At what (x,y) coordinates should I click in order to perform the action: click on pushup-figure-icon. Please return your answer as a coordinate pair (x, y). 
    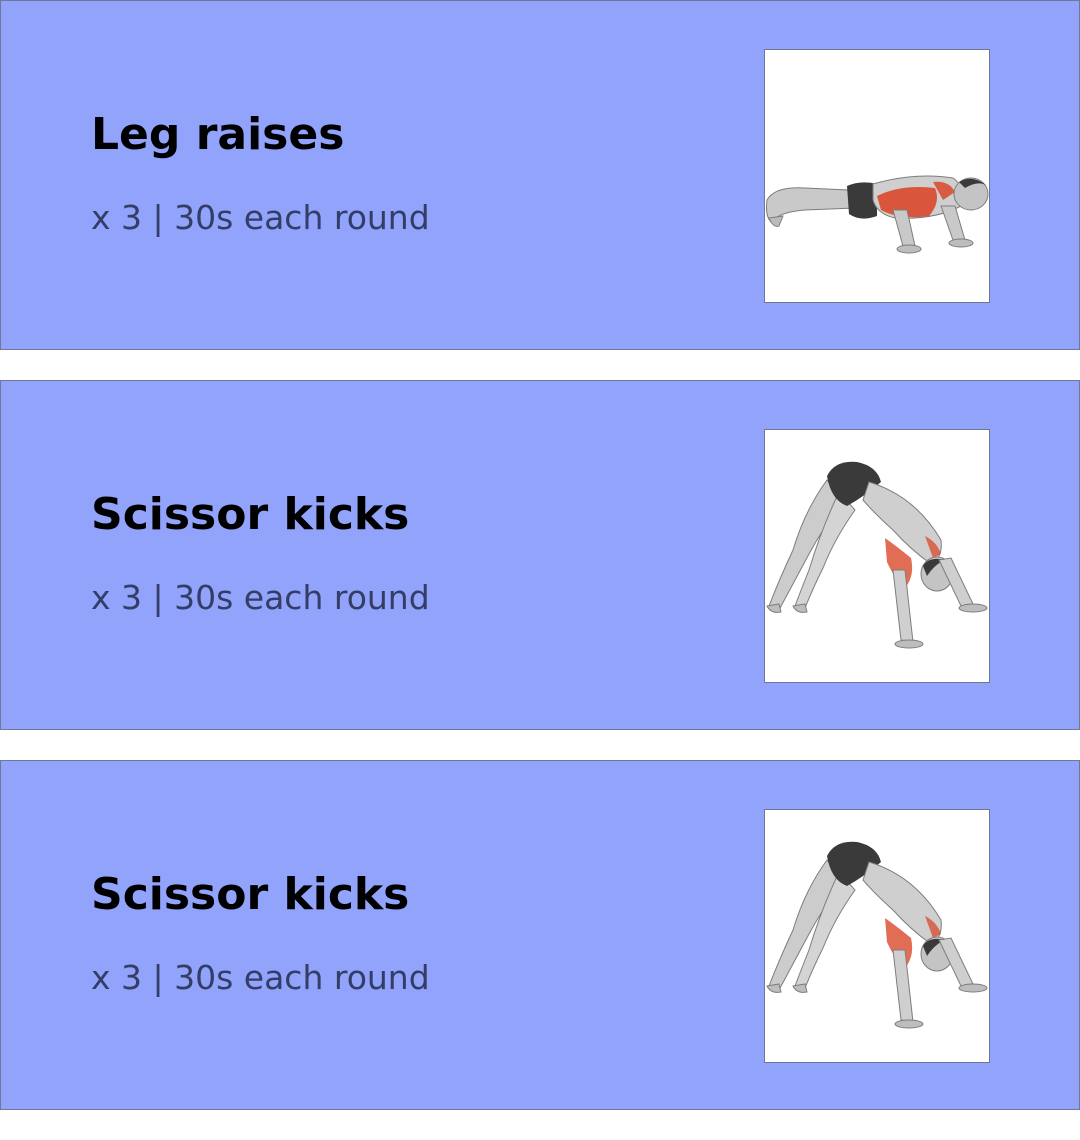
    Looking at the image, I should click on (877, 214).